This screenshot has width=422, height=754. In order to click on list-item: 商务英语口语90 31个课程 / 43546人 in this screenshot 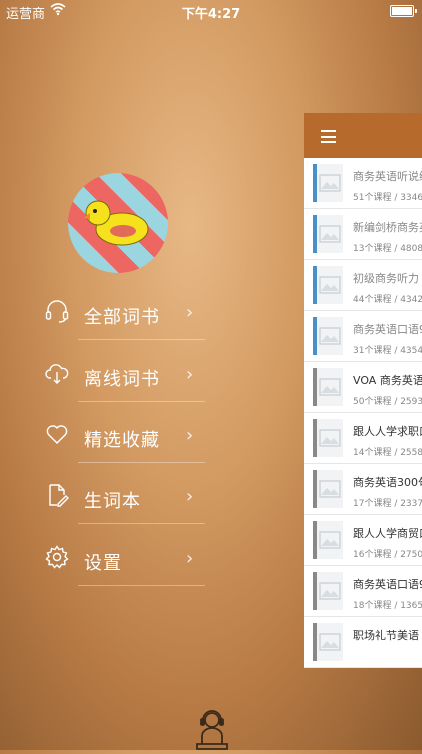, I will do `click(363, 336)`.